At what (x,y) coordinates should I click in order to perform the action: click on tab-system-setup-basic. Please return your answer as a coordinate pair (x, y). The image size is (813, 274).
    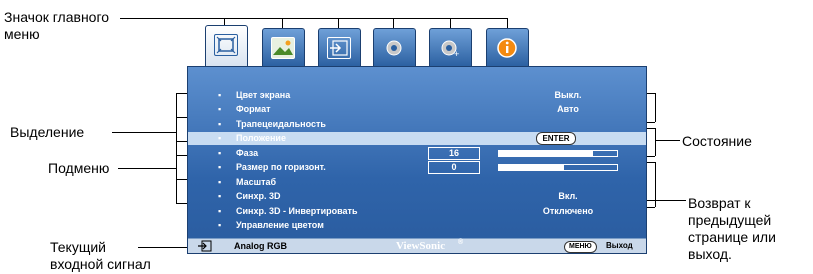
    Looking at the image, I should click on (394, 47).